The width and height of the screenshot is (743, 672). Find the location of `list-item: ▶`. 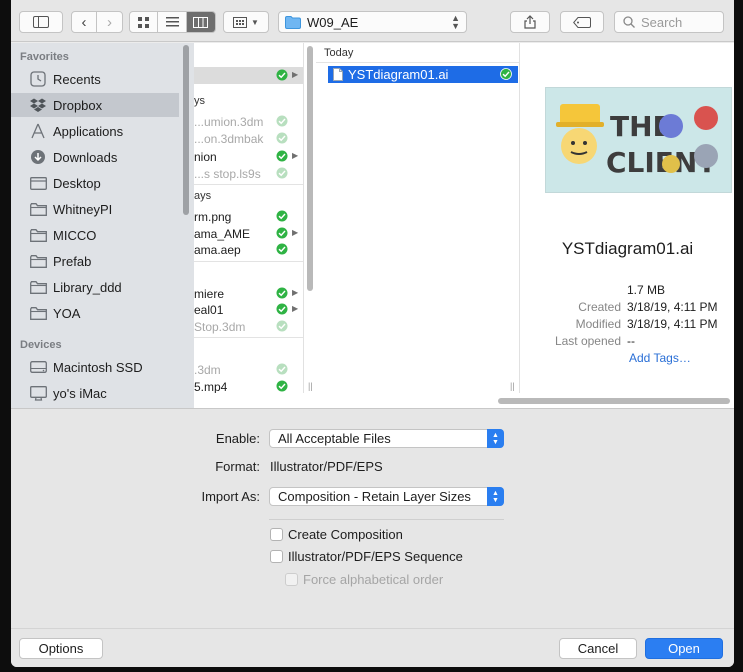

list-item: ▶ is located at coordinates (248, 75).